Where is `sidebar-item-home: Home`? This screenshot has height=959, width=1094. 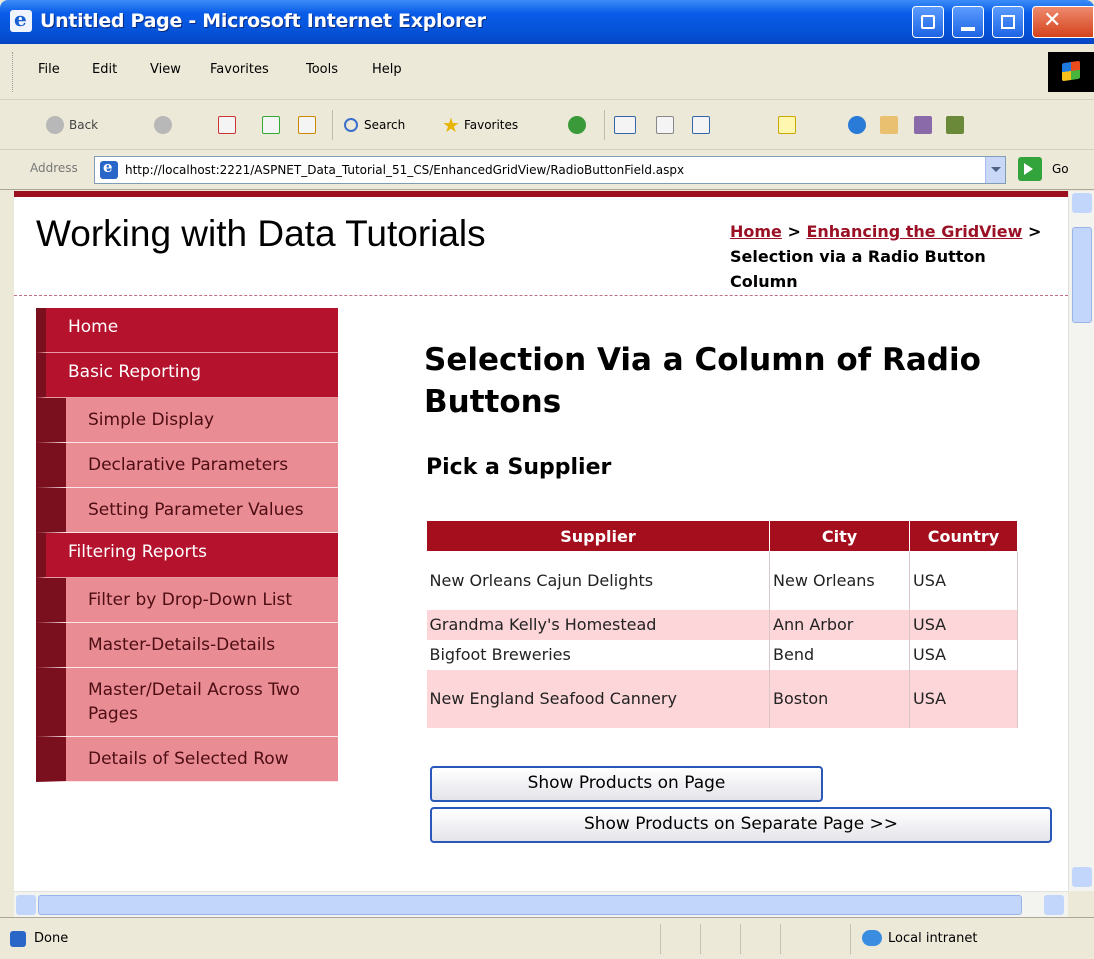
sidebar-item-home: Home is located at coordinates (187, 330).